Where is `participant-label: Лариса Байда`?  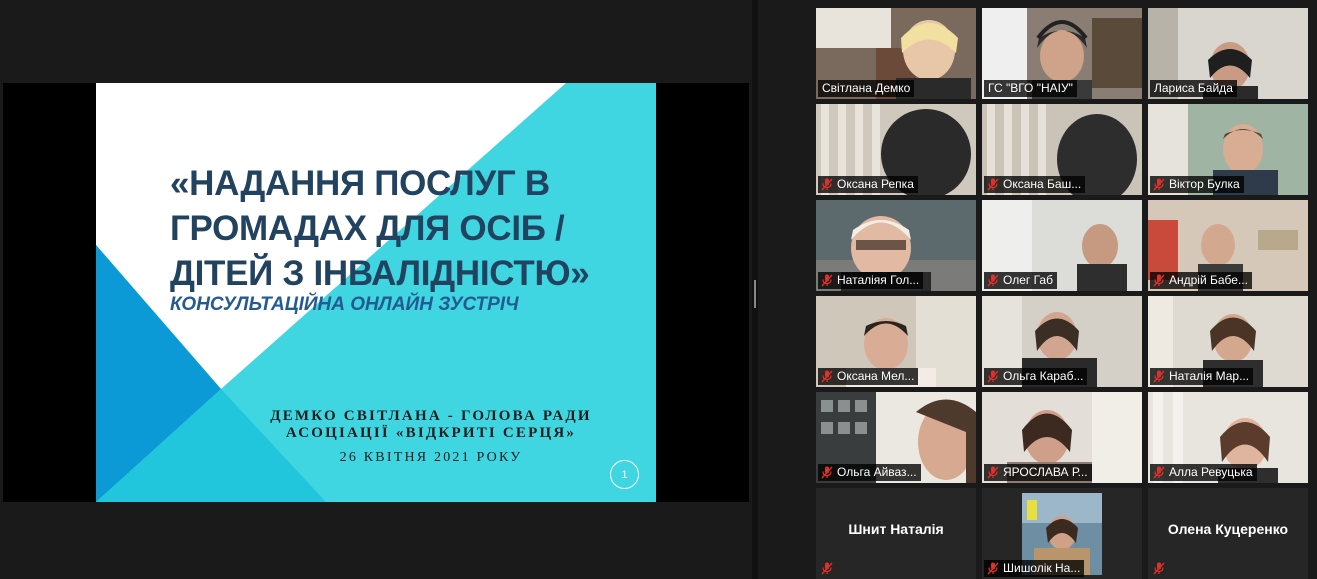 participant-label: Лариса Байда is located at coordinates (1193, 88).